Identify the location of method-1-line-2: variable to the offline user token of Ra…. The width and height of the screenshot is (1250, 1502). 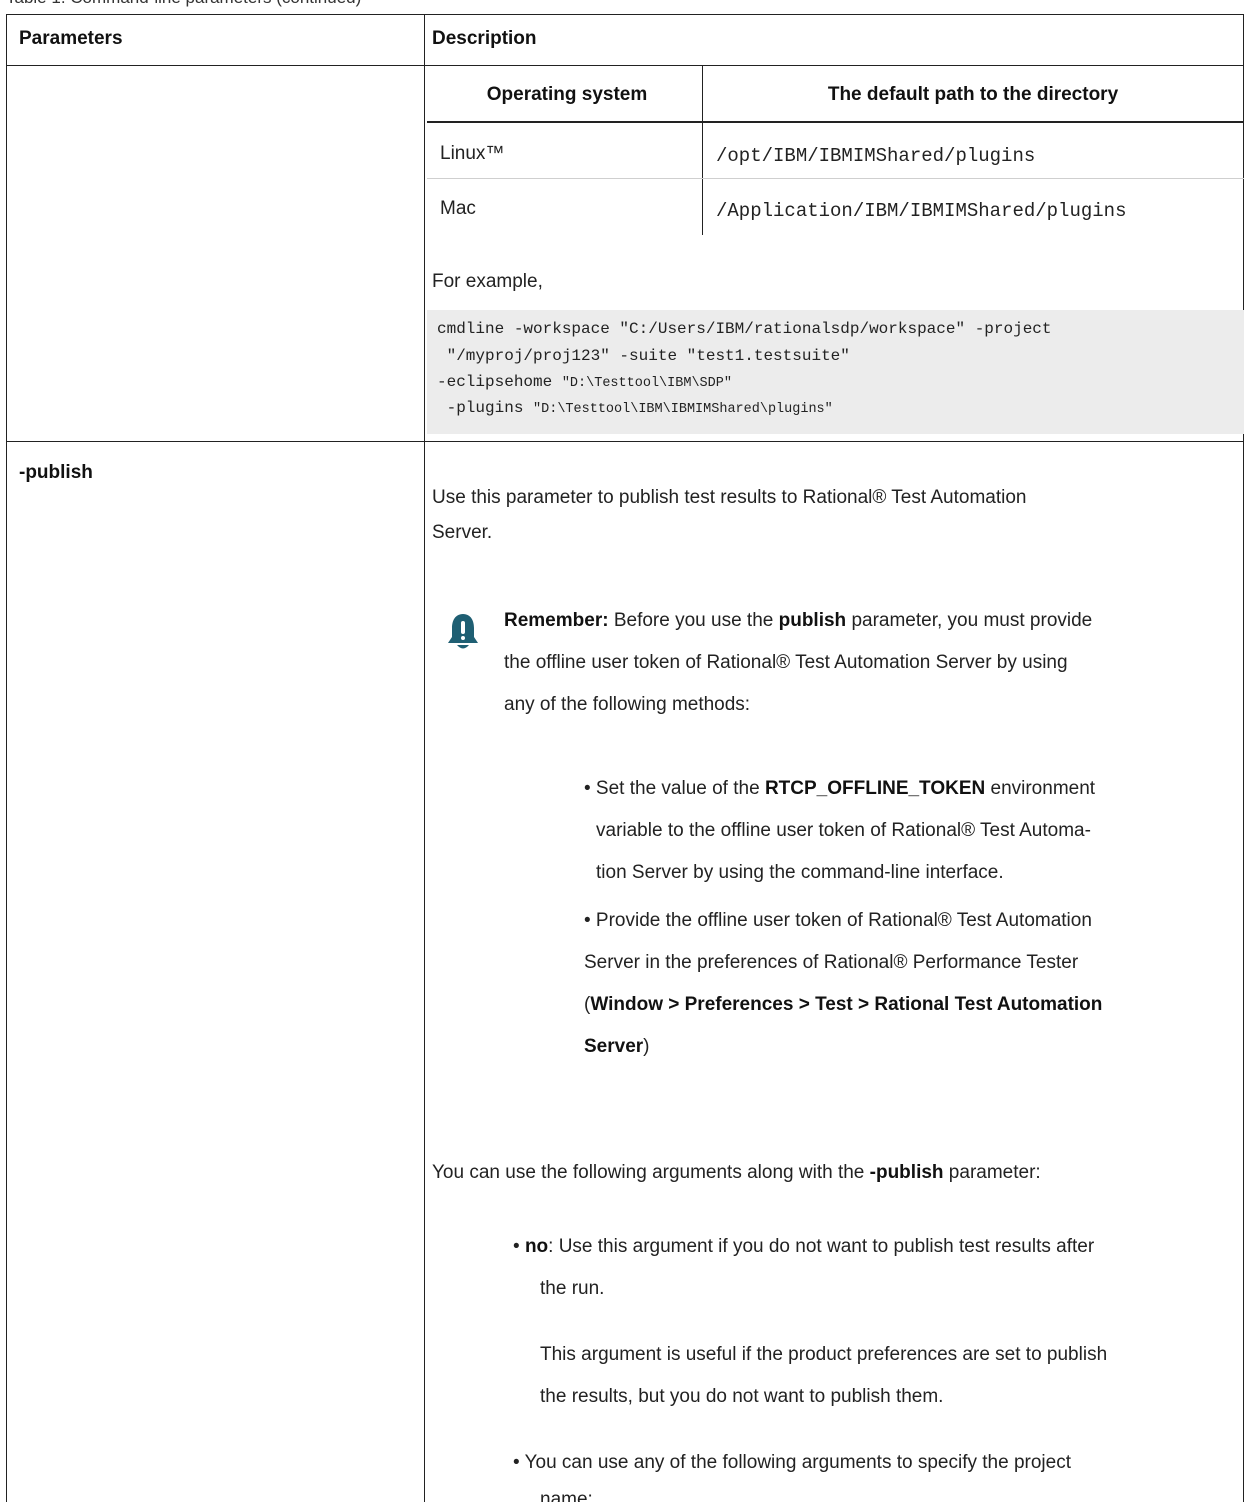
(843, 830).